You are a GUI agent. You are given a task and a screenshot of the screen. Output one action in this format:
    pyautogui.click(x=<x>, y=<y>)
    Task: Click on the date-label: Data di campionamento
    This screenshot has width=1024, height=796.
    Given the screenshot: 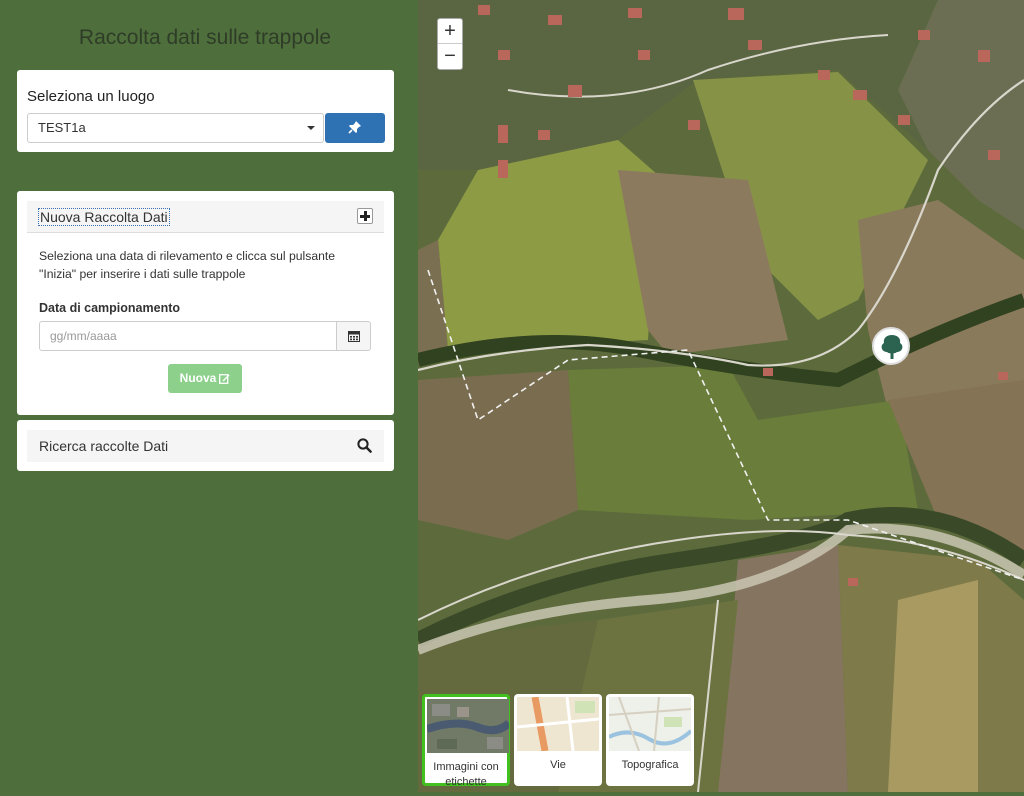 What is the action you would take?
    pyautogui.click(x=109, y=308)
    